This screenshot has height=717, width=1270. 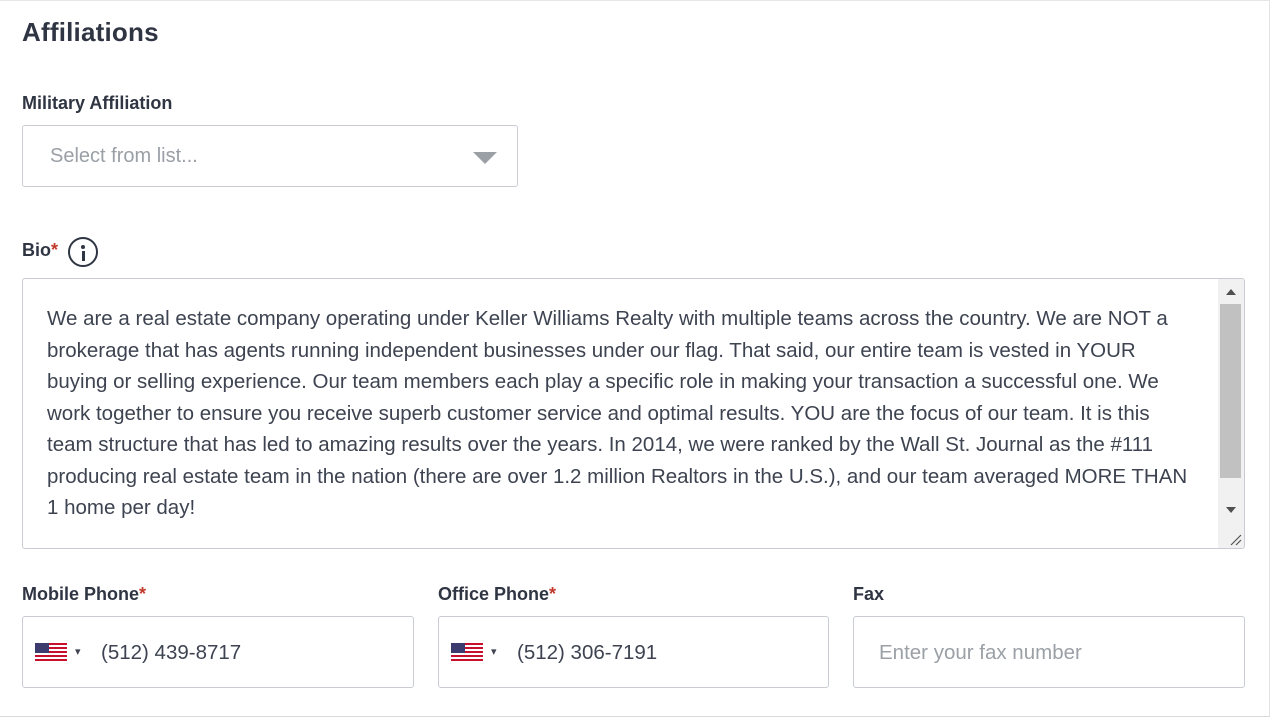 What do you see at coordinates (1231, 510) in the screenshot?
I see `scroll-down-arrow-icon` at bounding box center [1231, 510].